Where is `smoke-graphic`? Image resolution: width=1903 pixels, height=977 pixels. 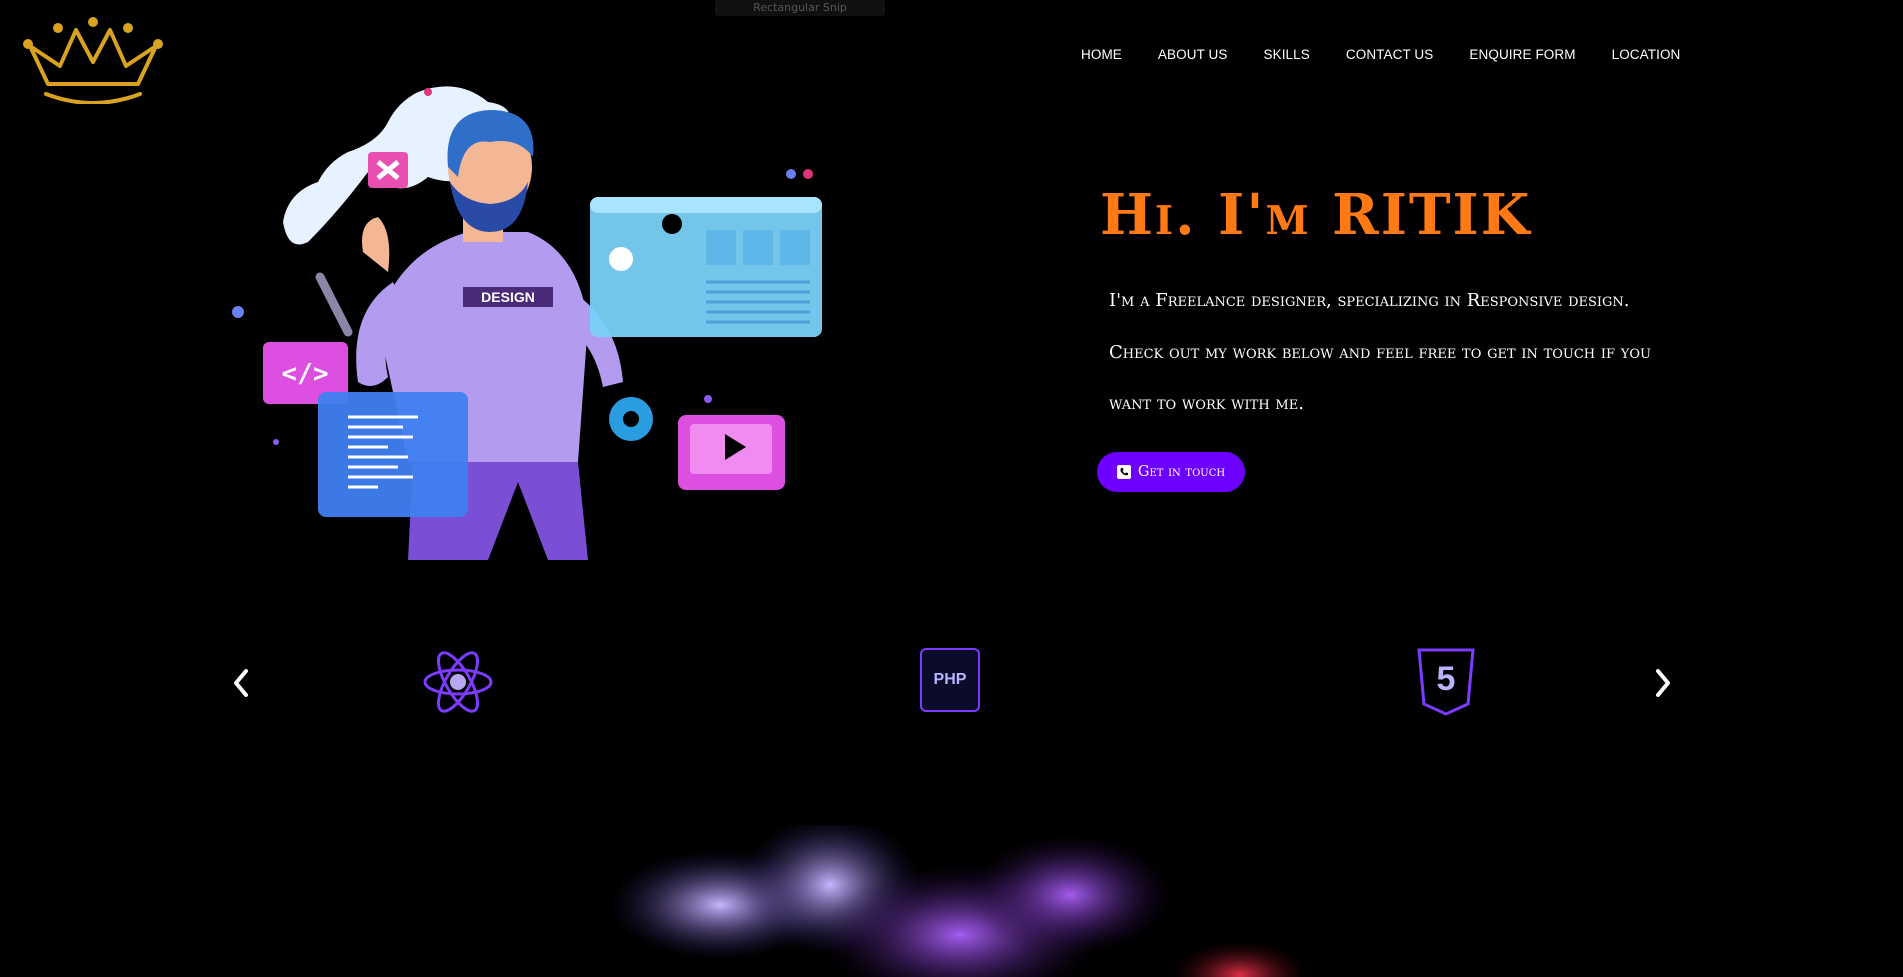
smoke-graphic is located at coordinates (955, 901).